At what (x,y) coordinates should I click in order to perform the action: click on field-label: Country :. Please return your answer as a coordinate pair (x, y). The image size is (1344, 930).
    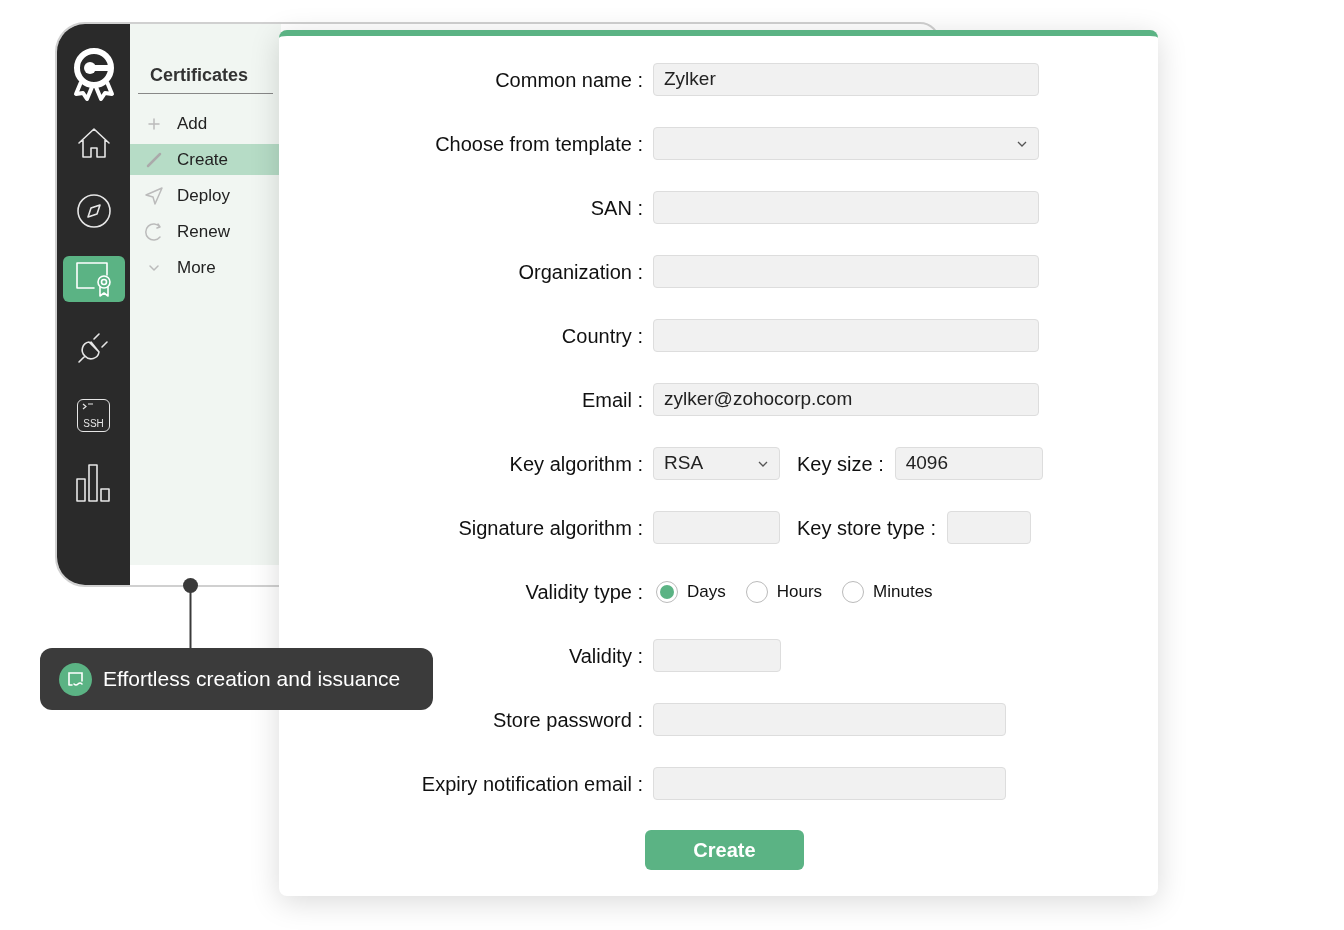
    Looking at the image, I should click on (602, 336).